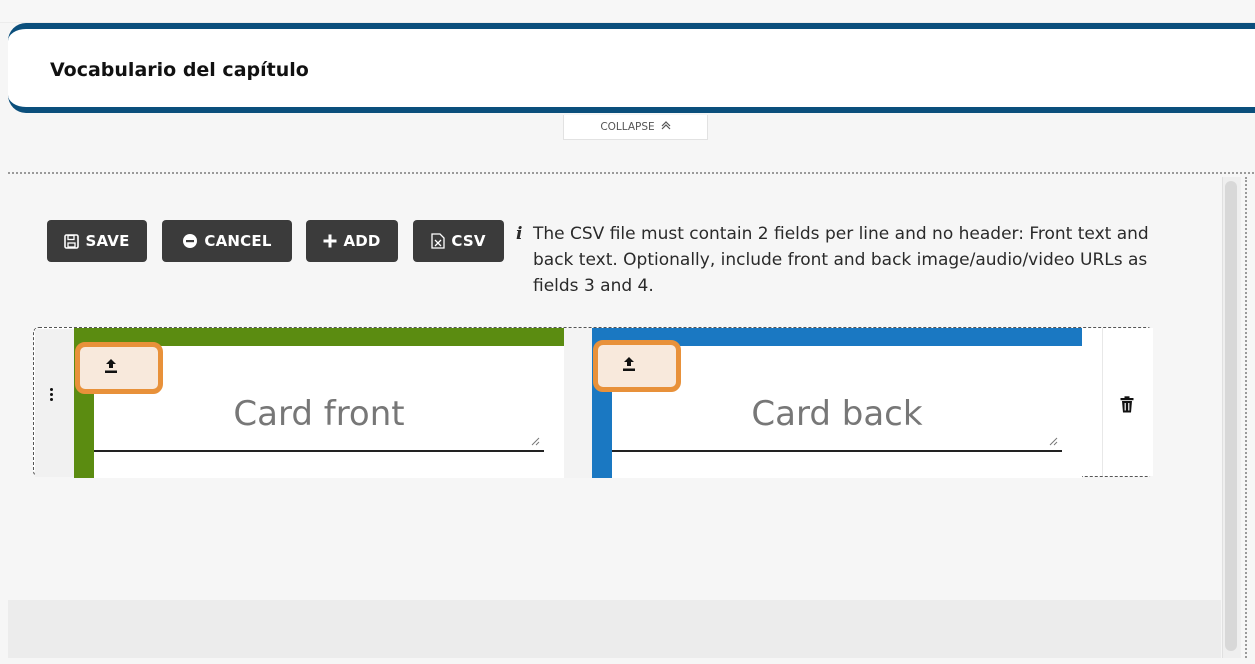 This screenshot has width=1255, height=664. Describe the element at coordinates (837, 414) in the screenshot. I see `card-back-placeholder: Card back` at that location.